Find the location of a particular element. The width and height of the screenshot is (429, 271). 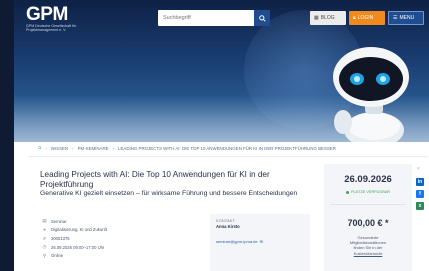

facebook-icon: f is located at coordinates (420, 194).